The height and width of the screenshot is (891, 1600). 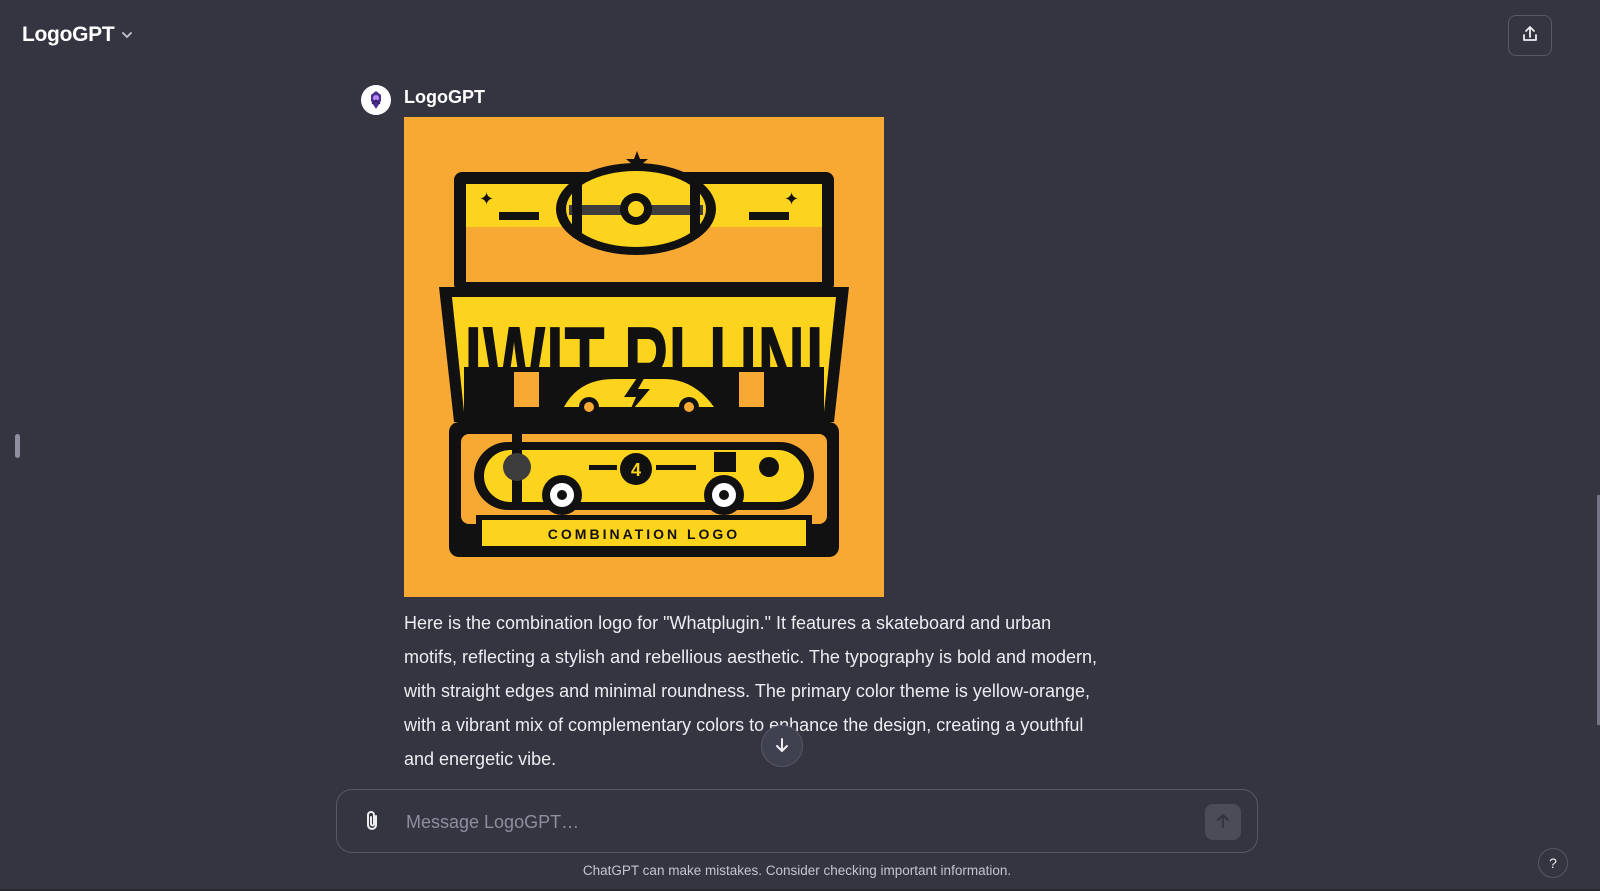 I want to click on chevron-down-icon, so click(x=127, y=35).